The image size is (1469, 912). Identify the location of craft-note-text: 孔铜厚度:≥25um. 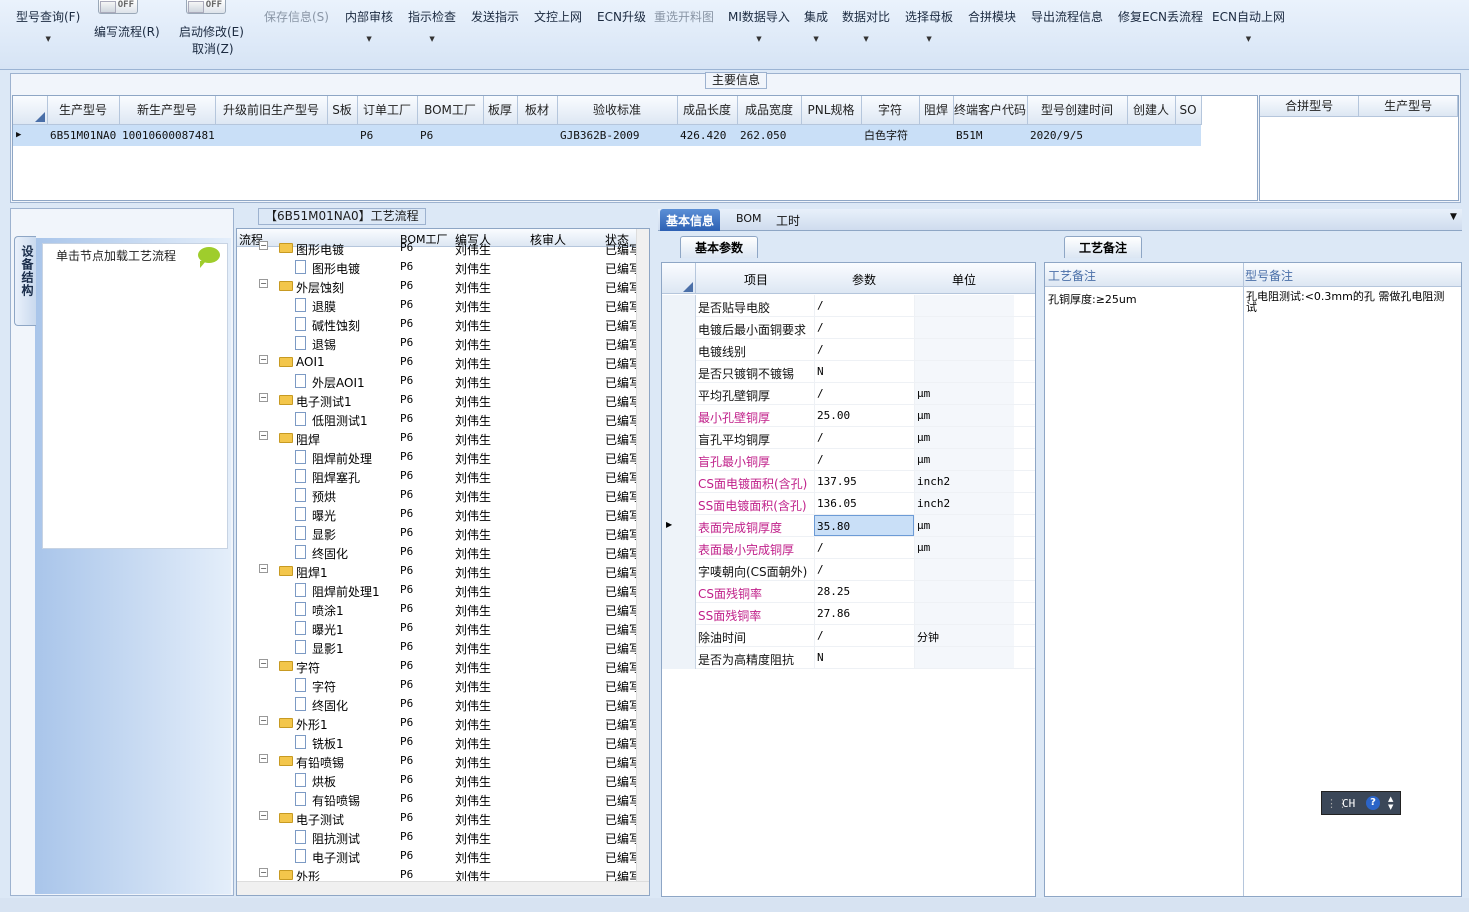
(1138, 299).